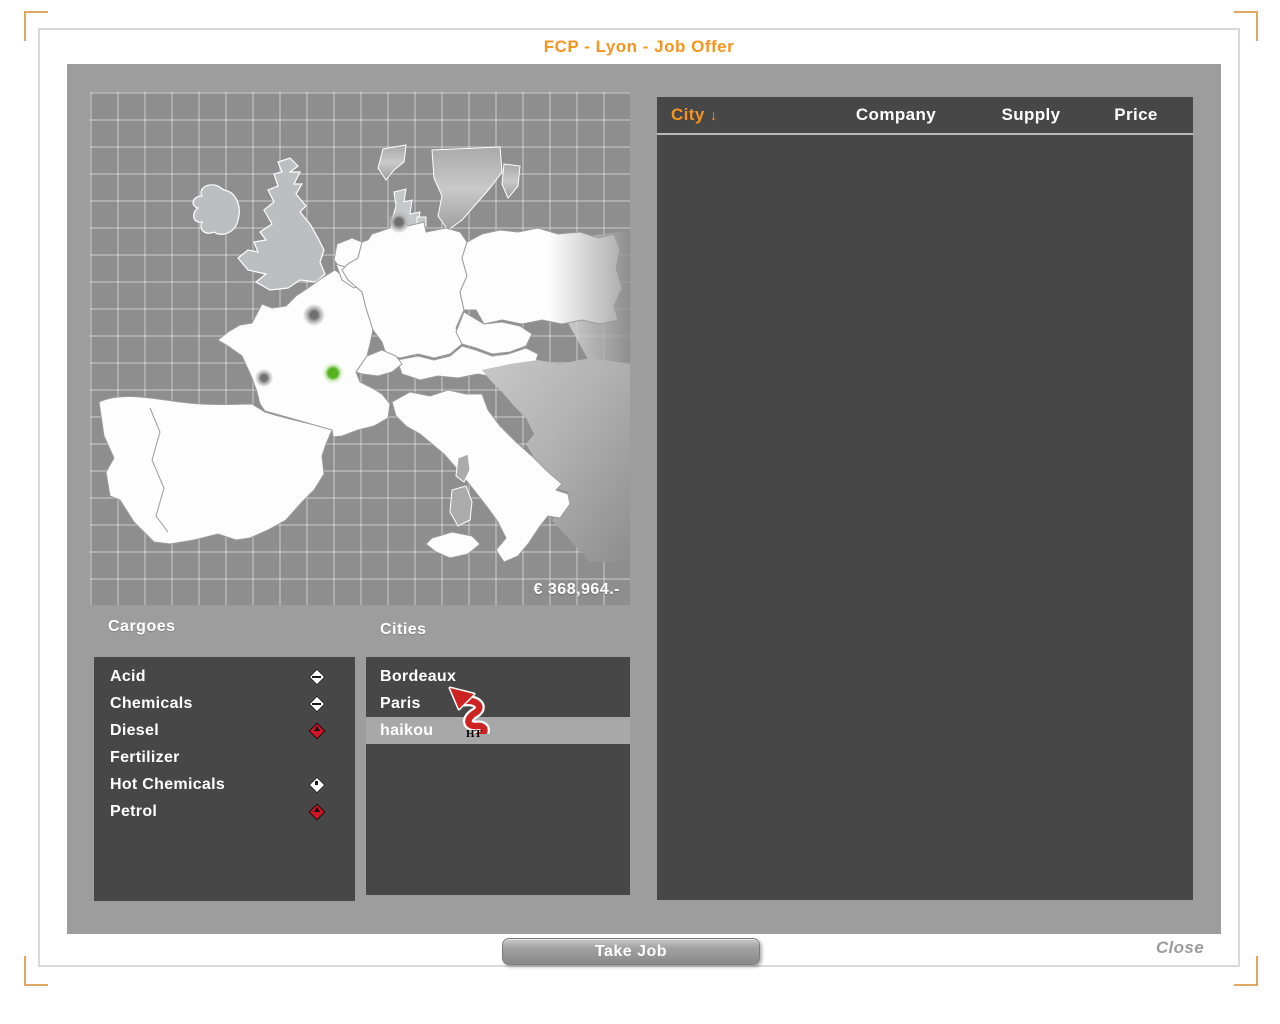 The width and height of the screenshot is (1280, 1024). Describe the element at coordinates (224, 730) in the screenshot. I see `cargo-item-diesel: Diesel` at that location.